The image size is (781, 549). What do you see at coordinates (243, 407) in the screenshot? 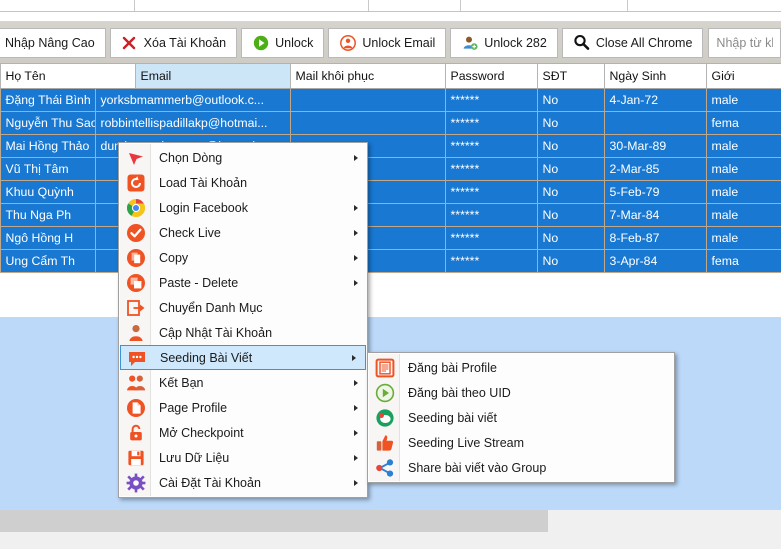
I see `menu-item-page-profile: Page Profile` at bounding box center [243, 407].